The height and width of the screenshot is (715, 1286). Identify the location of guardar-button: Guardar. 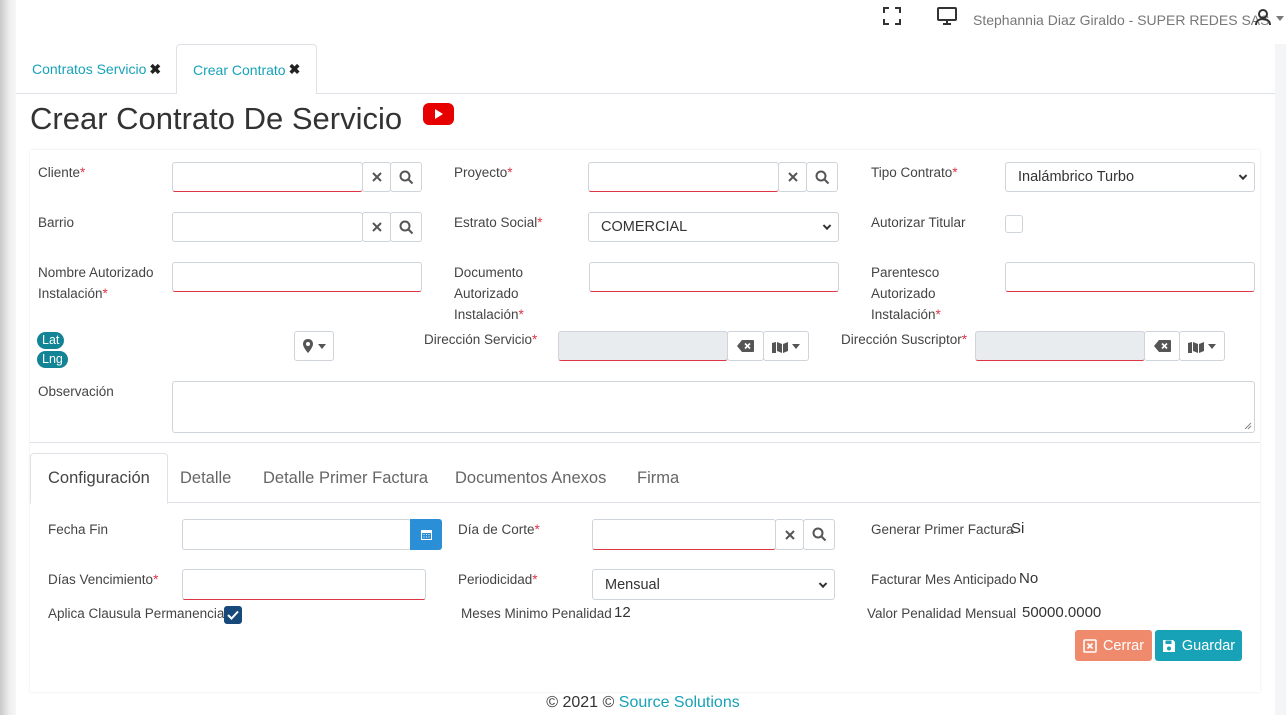
(1198, 645).